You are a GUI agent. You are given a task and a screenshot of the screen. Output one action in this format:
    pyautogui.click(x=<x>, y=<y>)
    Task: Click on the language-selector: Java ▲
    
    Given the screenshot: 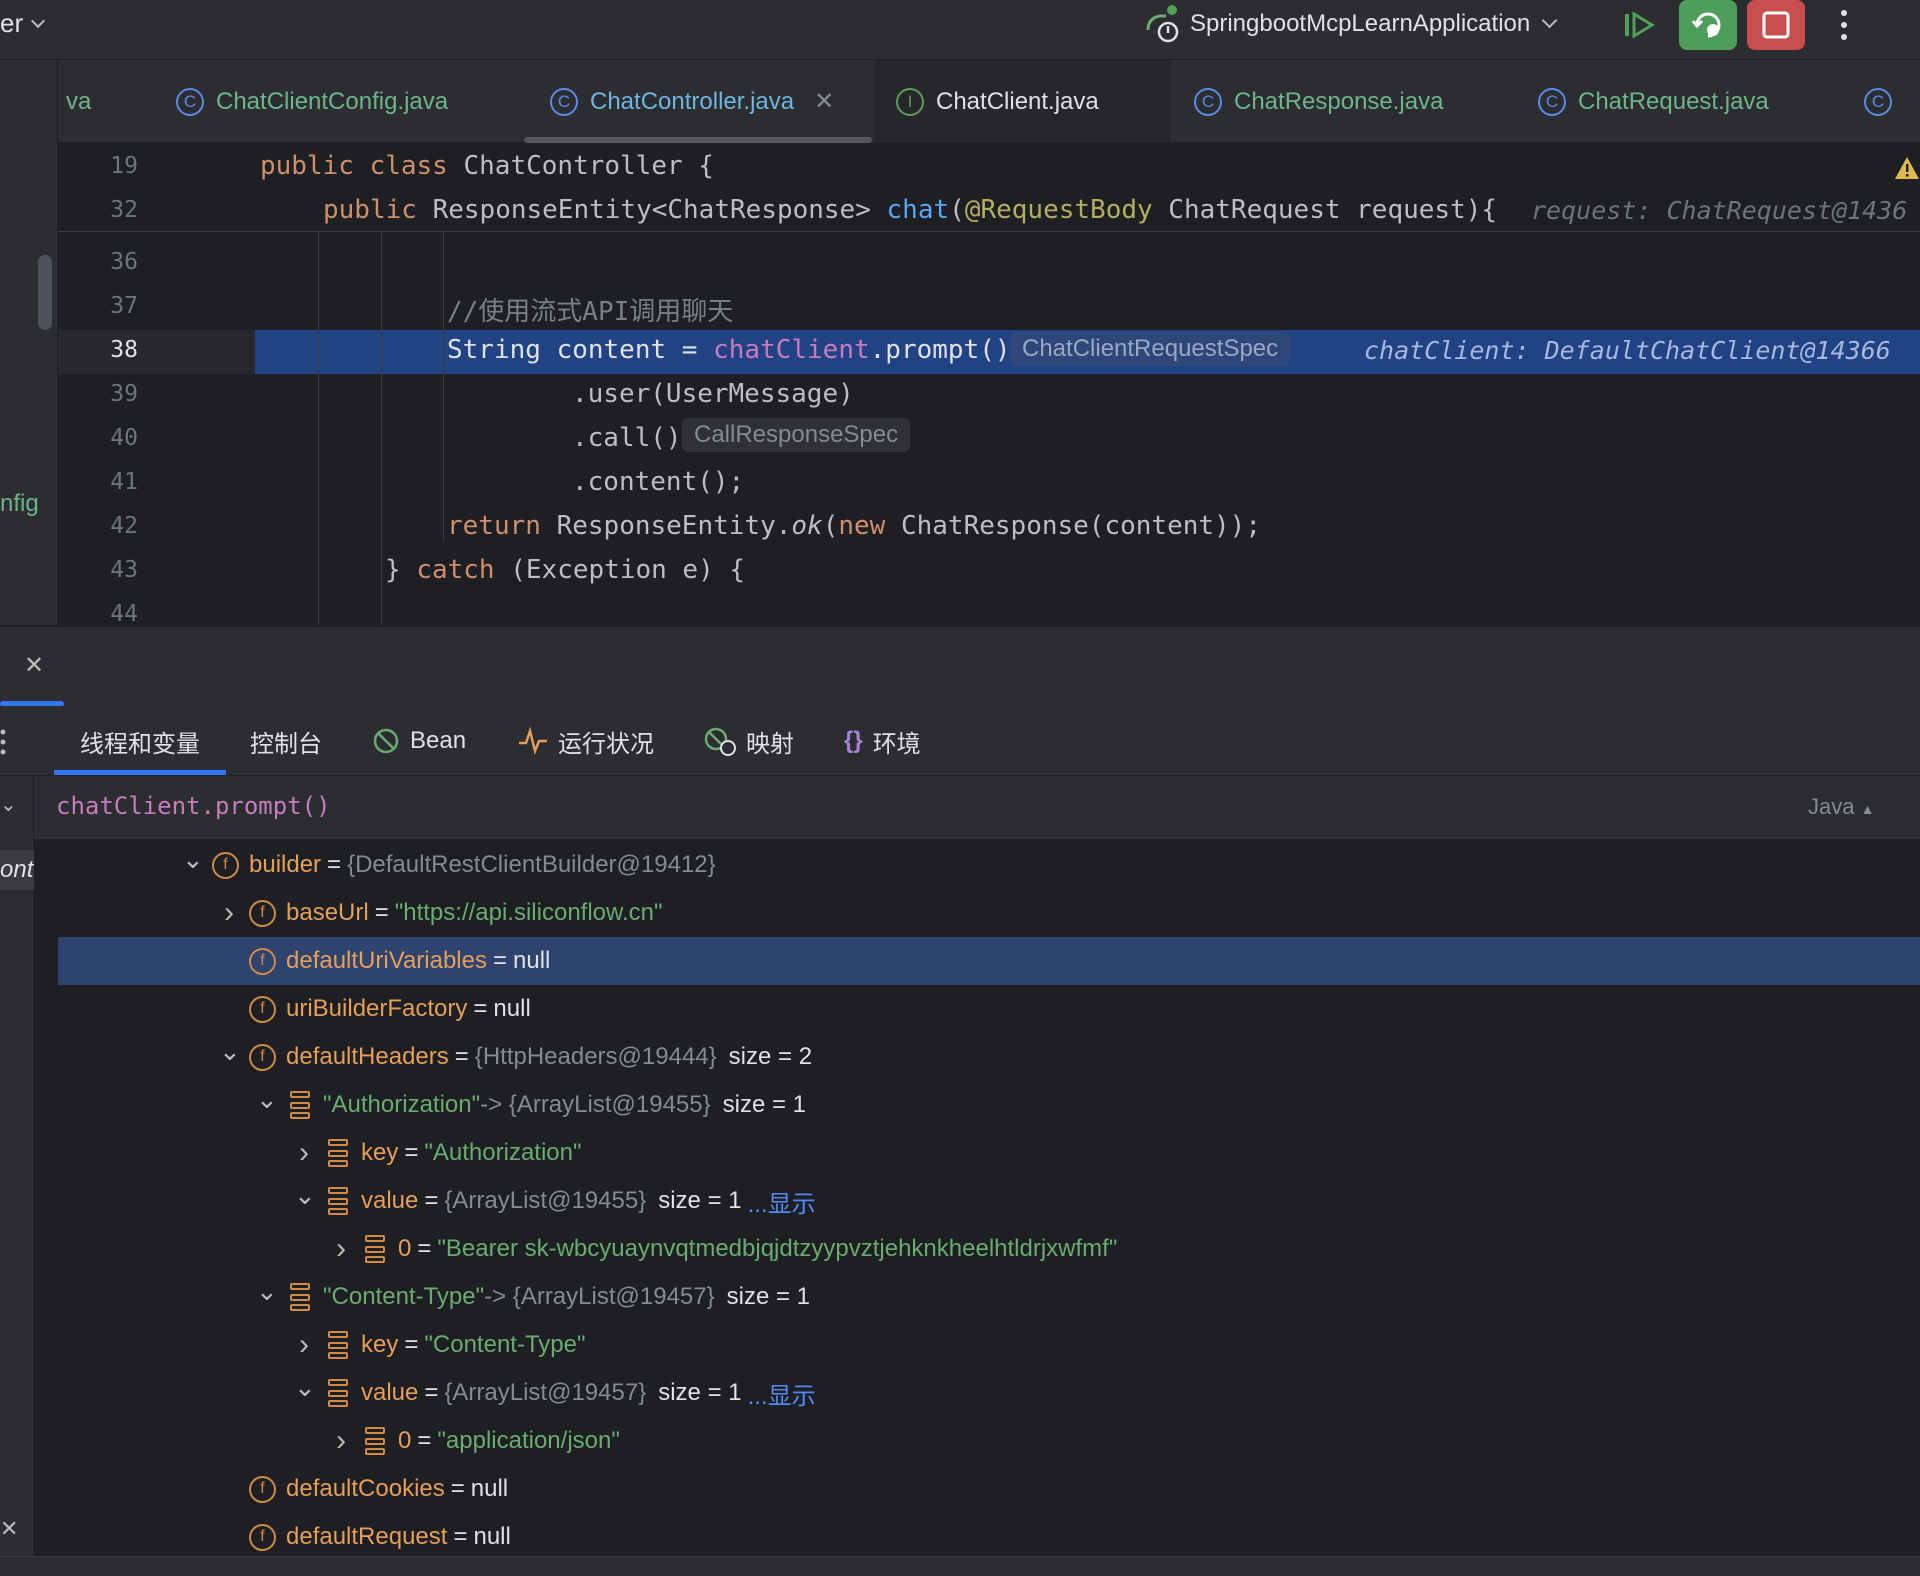 What is the action you would take?
    pyautogui.click(x=1841, y=807)
    